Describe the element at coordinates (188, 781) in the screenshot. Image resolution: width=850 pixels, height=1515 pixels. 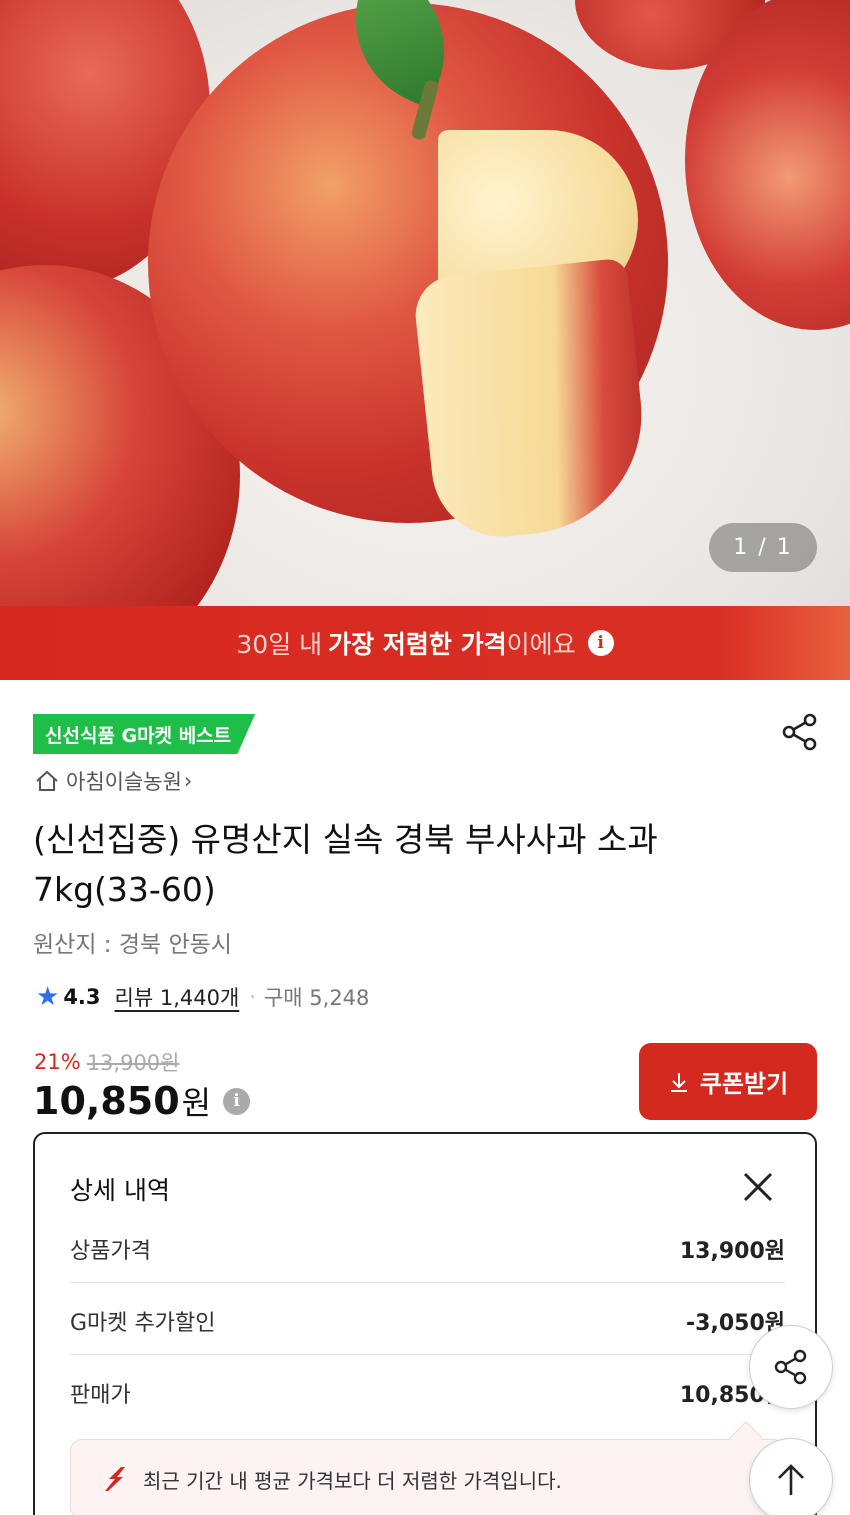
I see `chevron-right-icon: ›` at that location.